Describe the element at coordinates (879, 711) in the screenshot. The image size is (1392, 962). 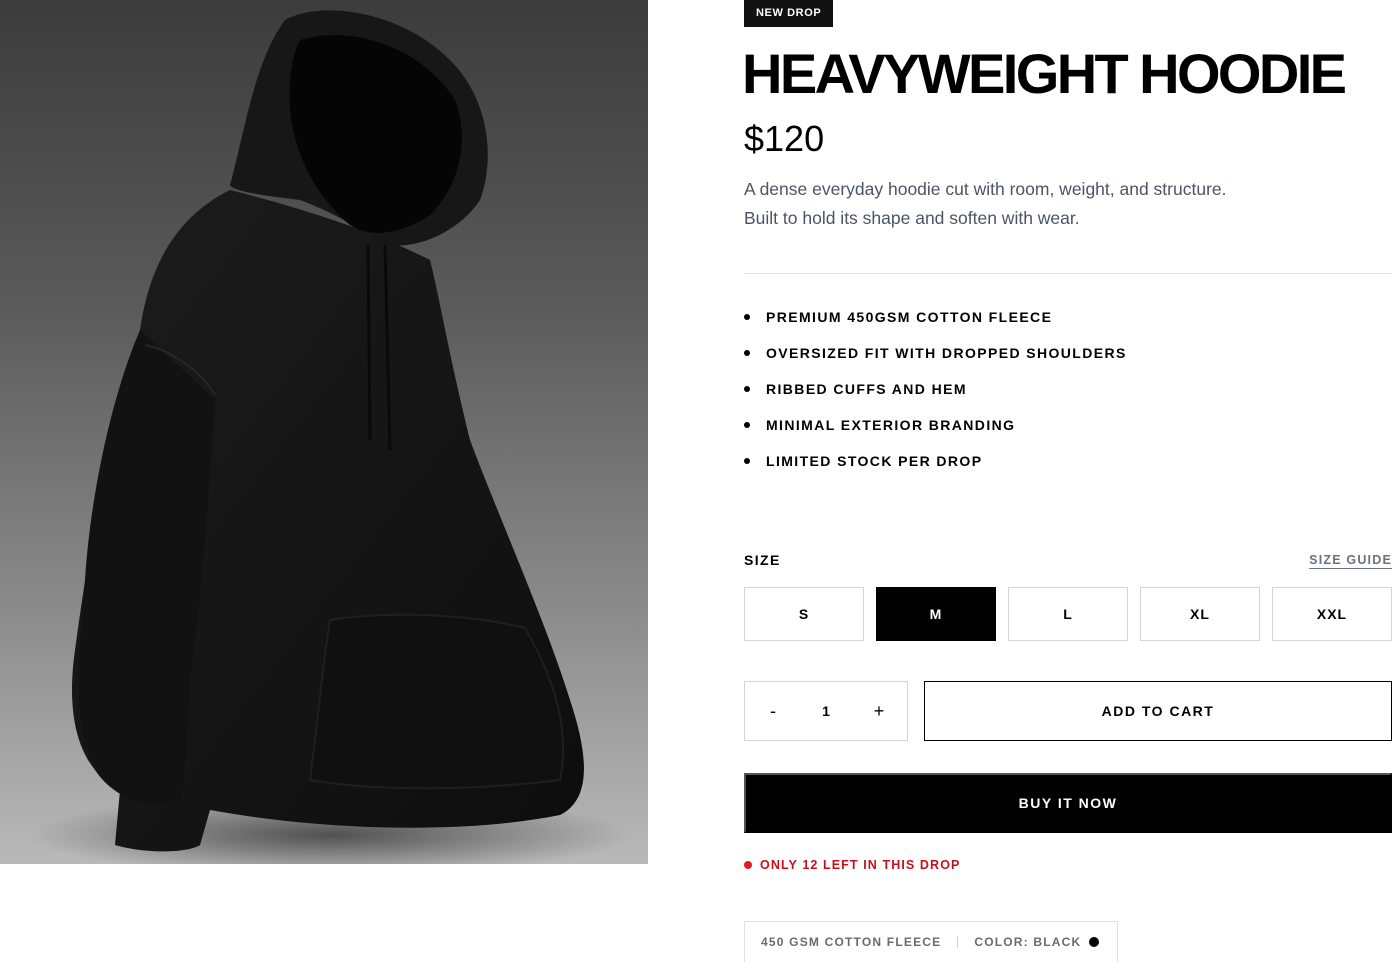
I see `quantity-increase-button: +` at that location.